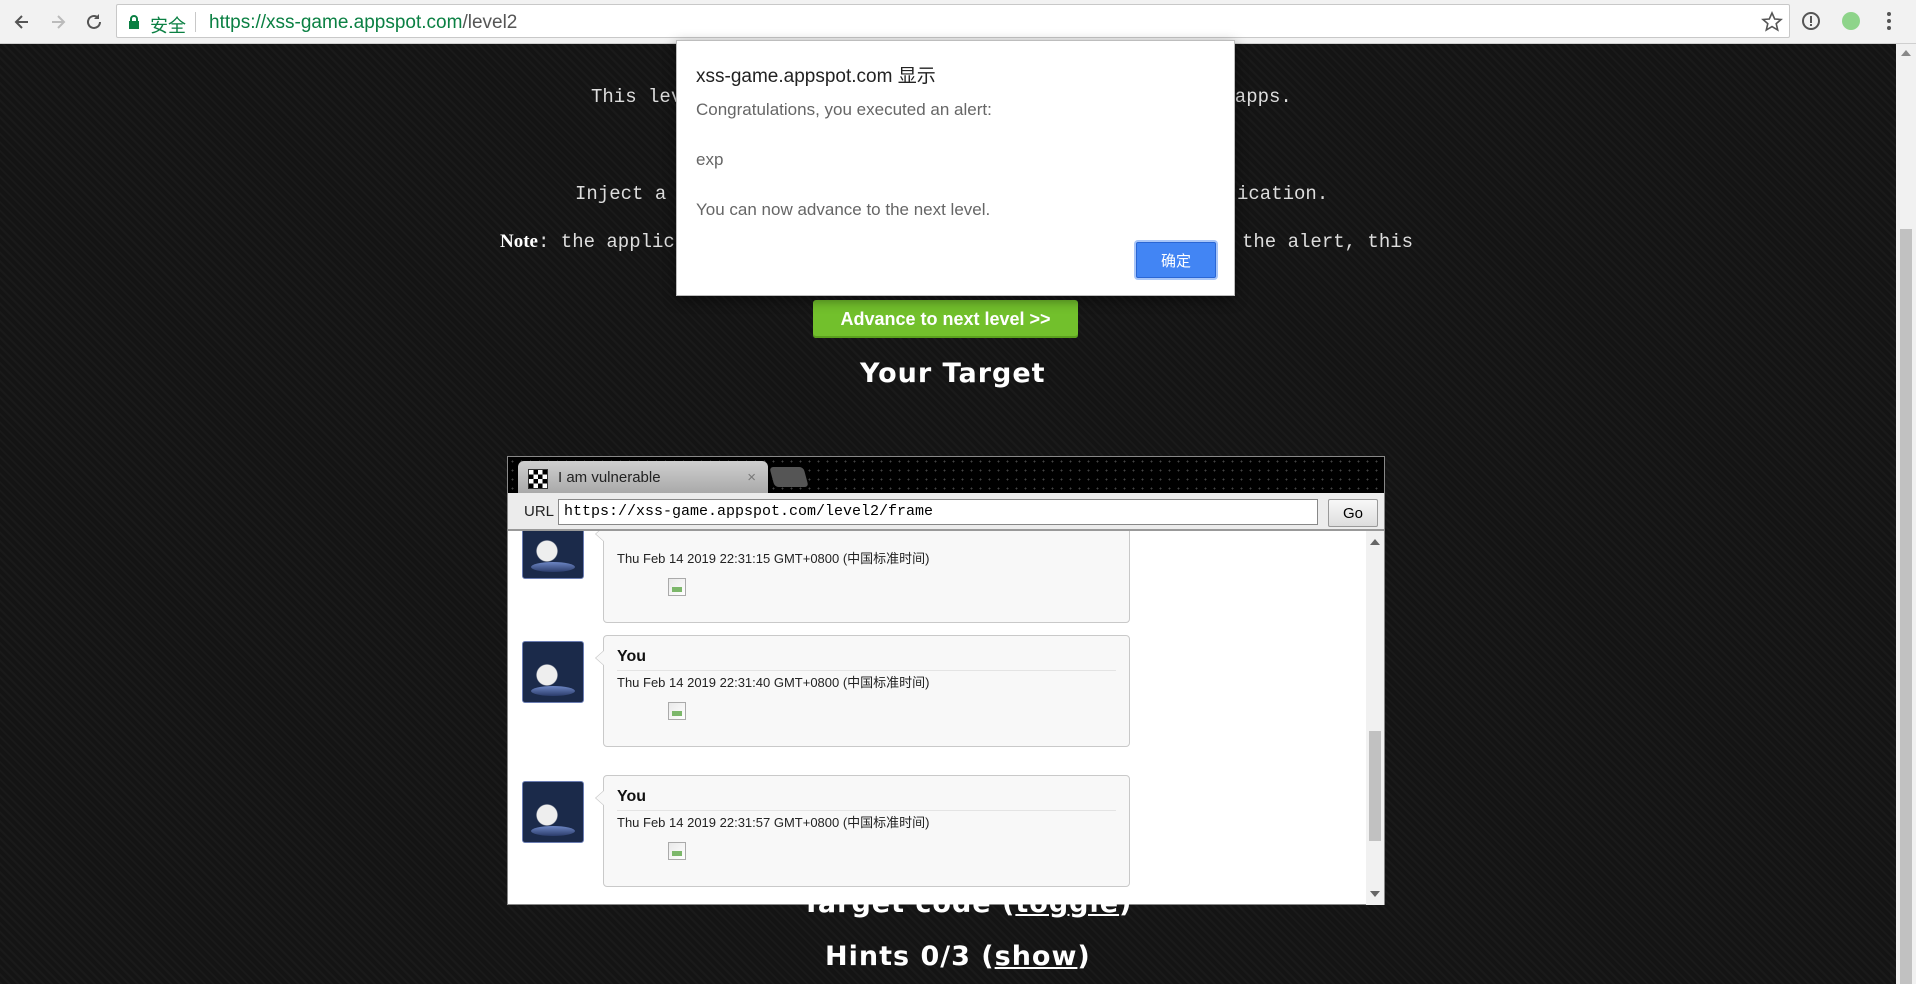 This screenshot has width=1916, height=984. I want to click on back-arrow-icon, so click(21, 22).